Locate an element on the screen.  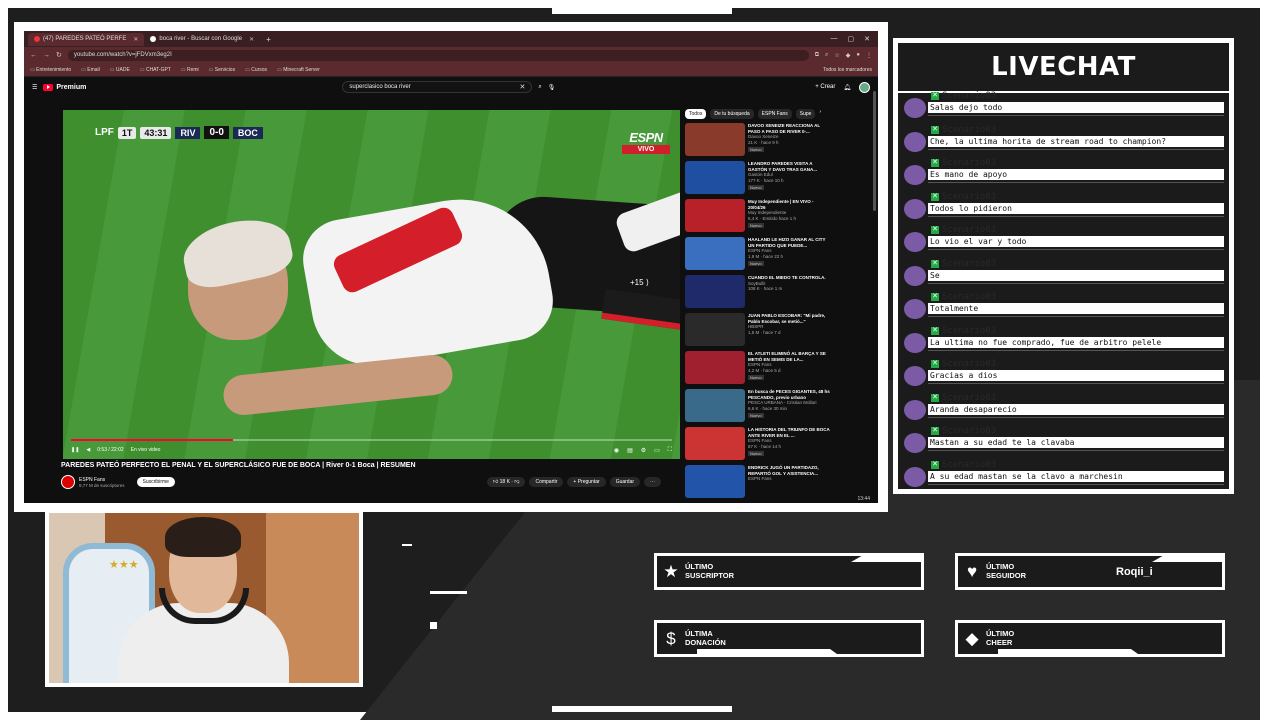
chat-divider is located at coordinates (1076, 182).